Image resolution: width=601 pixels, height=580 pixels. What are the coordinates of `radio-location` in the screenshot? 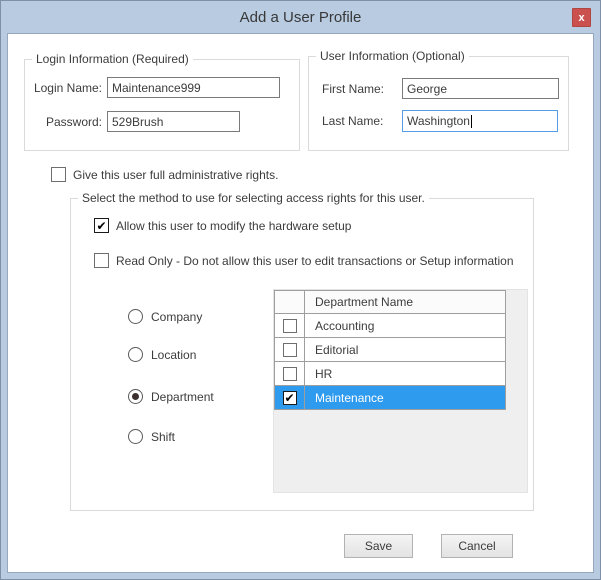 It's located at (135, 354).